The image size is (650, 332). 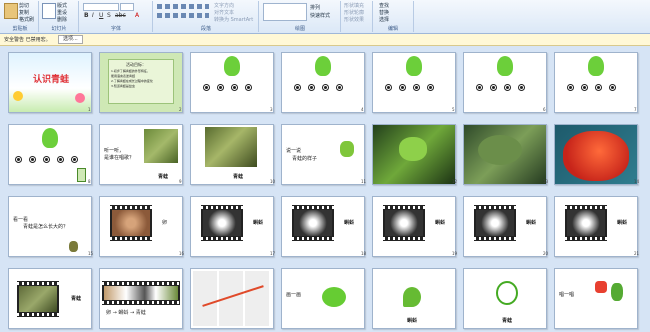 What do you see at coordinates (127, 7) in the screenshot?
I see `font-size-box` at bounding box center [127, 7].